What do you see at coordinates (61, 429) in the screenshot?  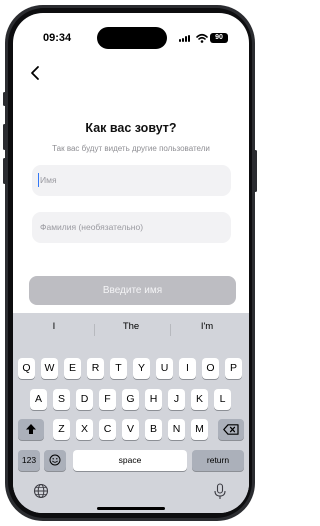 I see `key-z: Z` at bounding box center [61, 429].